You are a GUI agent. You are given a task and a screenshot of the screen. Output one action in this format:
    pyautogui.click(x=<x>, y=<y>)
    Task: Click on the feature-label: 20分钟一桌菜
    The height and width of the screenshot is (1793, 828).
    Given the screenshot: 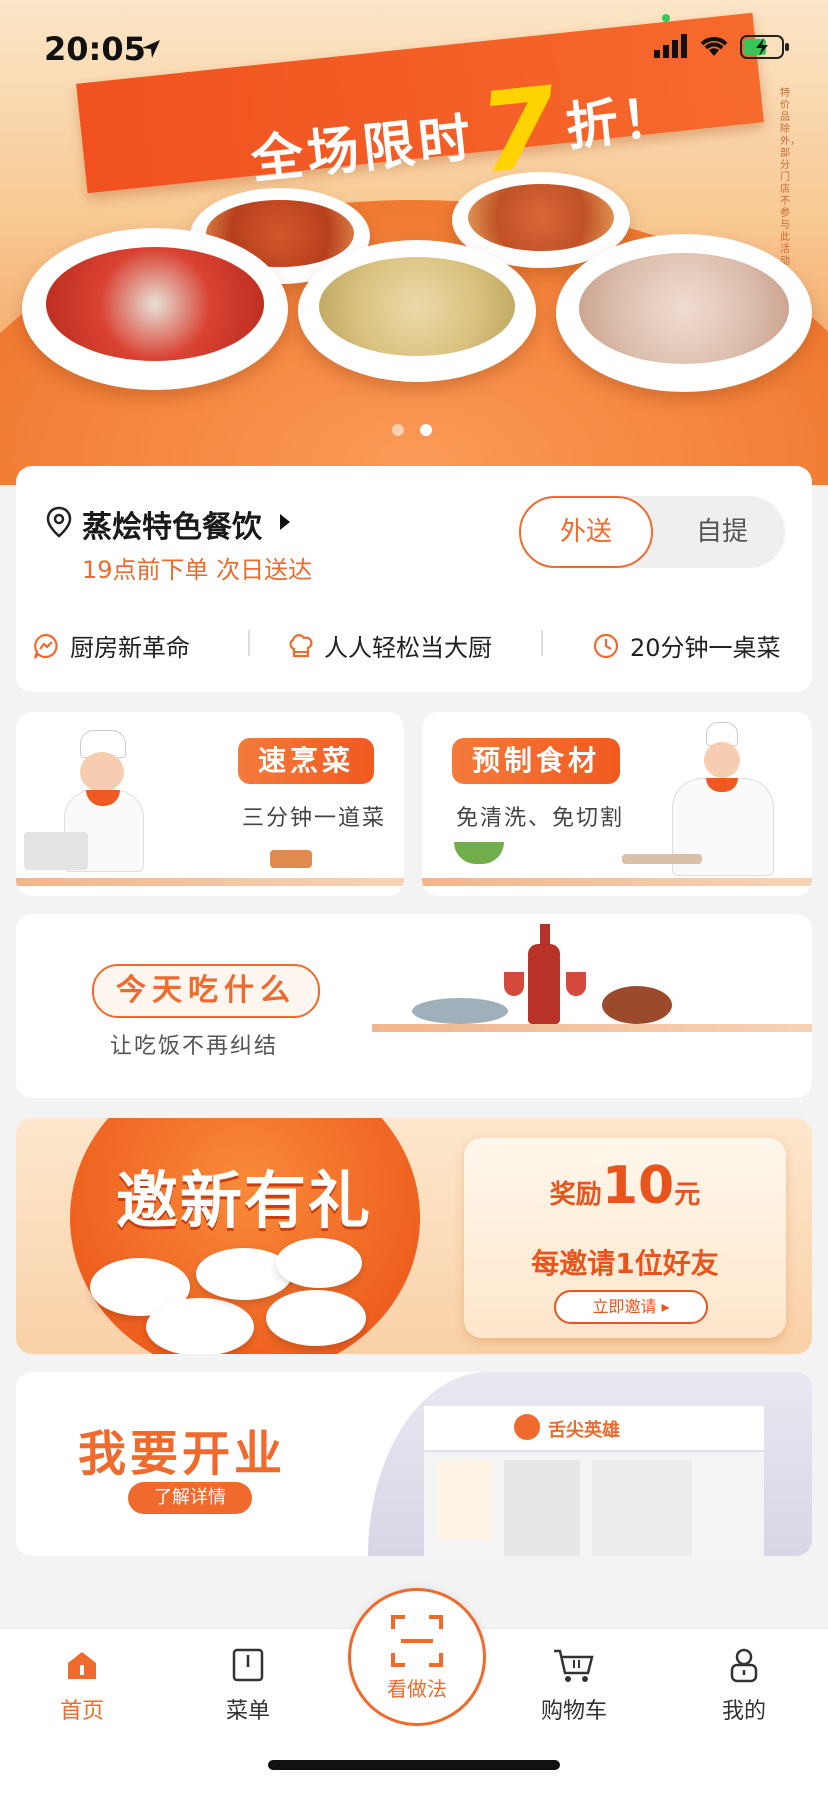 What is the action you would take?
    pyautogui.click(x=705, y=648)
    